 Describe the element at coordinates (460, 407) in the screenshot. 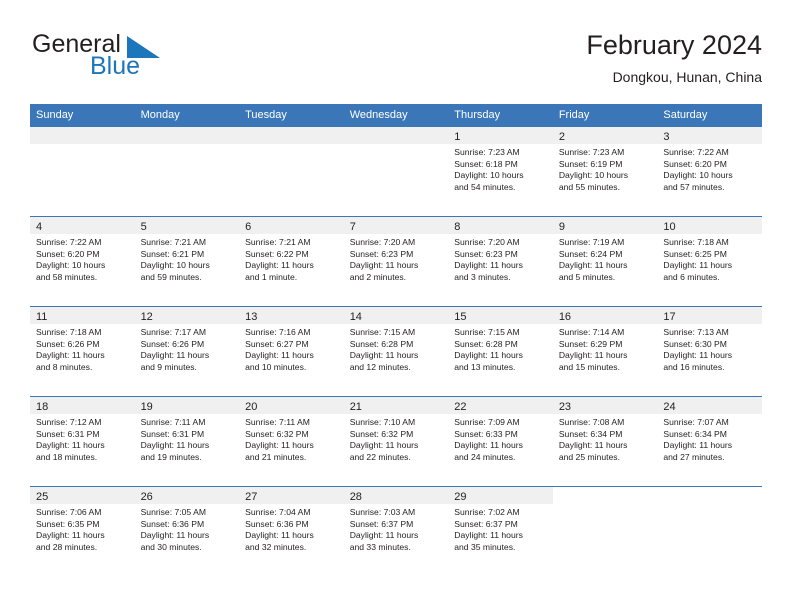

I see `day-number: 22` at that location.